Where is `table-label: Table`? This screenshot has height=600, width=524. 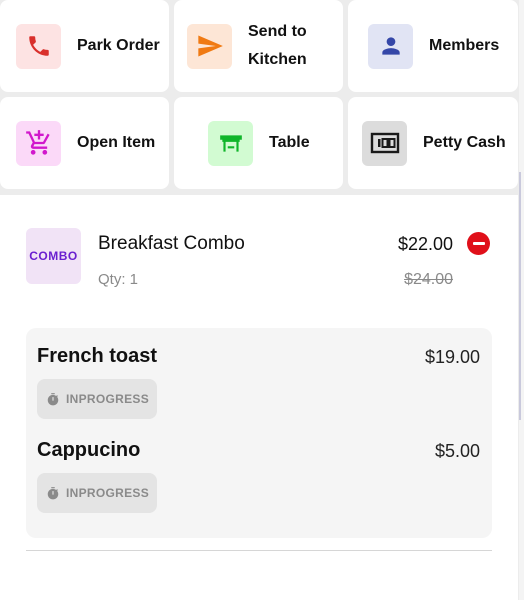
table-label: Table is located at coordinates (289, 142).